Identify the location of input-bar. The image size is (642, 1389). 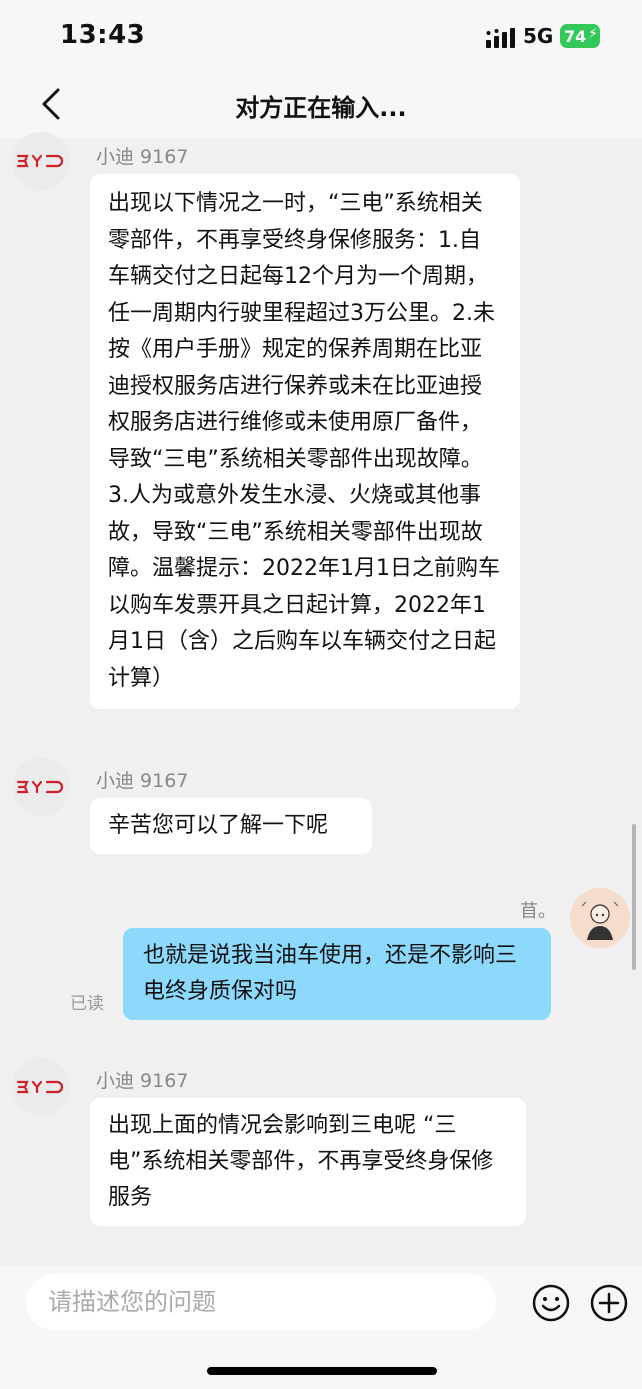
(321, 1327).